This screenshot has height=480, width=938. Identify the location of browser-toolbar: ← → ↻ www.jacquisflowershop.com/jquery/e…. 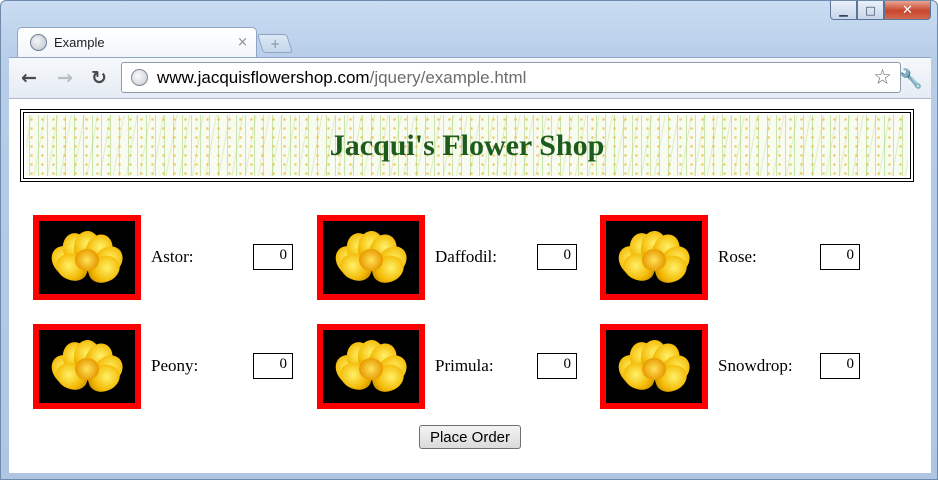
(470, 77).